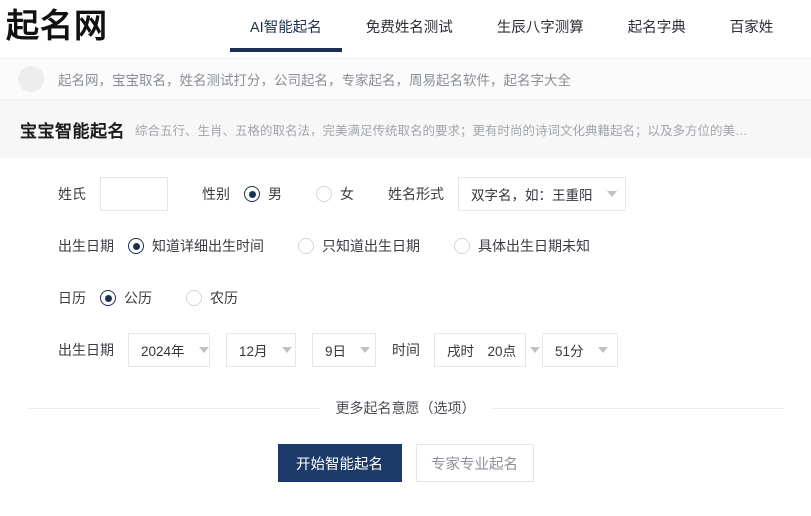 Image resolution: width=811 pixels, height=516 pixels. I want to click on nav-item-free-name-test: 免费姓名测试, so click(409, 35).